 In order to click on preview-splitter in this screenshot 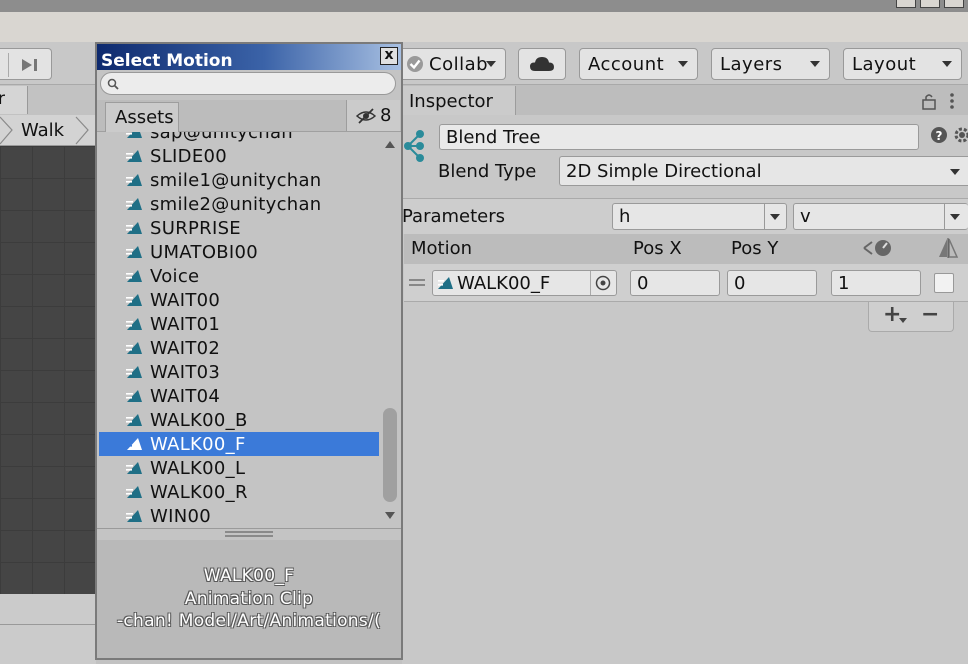, I will do `click(249, 534)`.